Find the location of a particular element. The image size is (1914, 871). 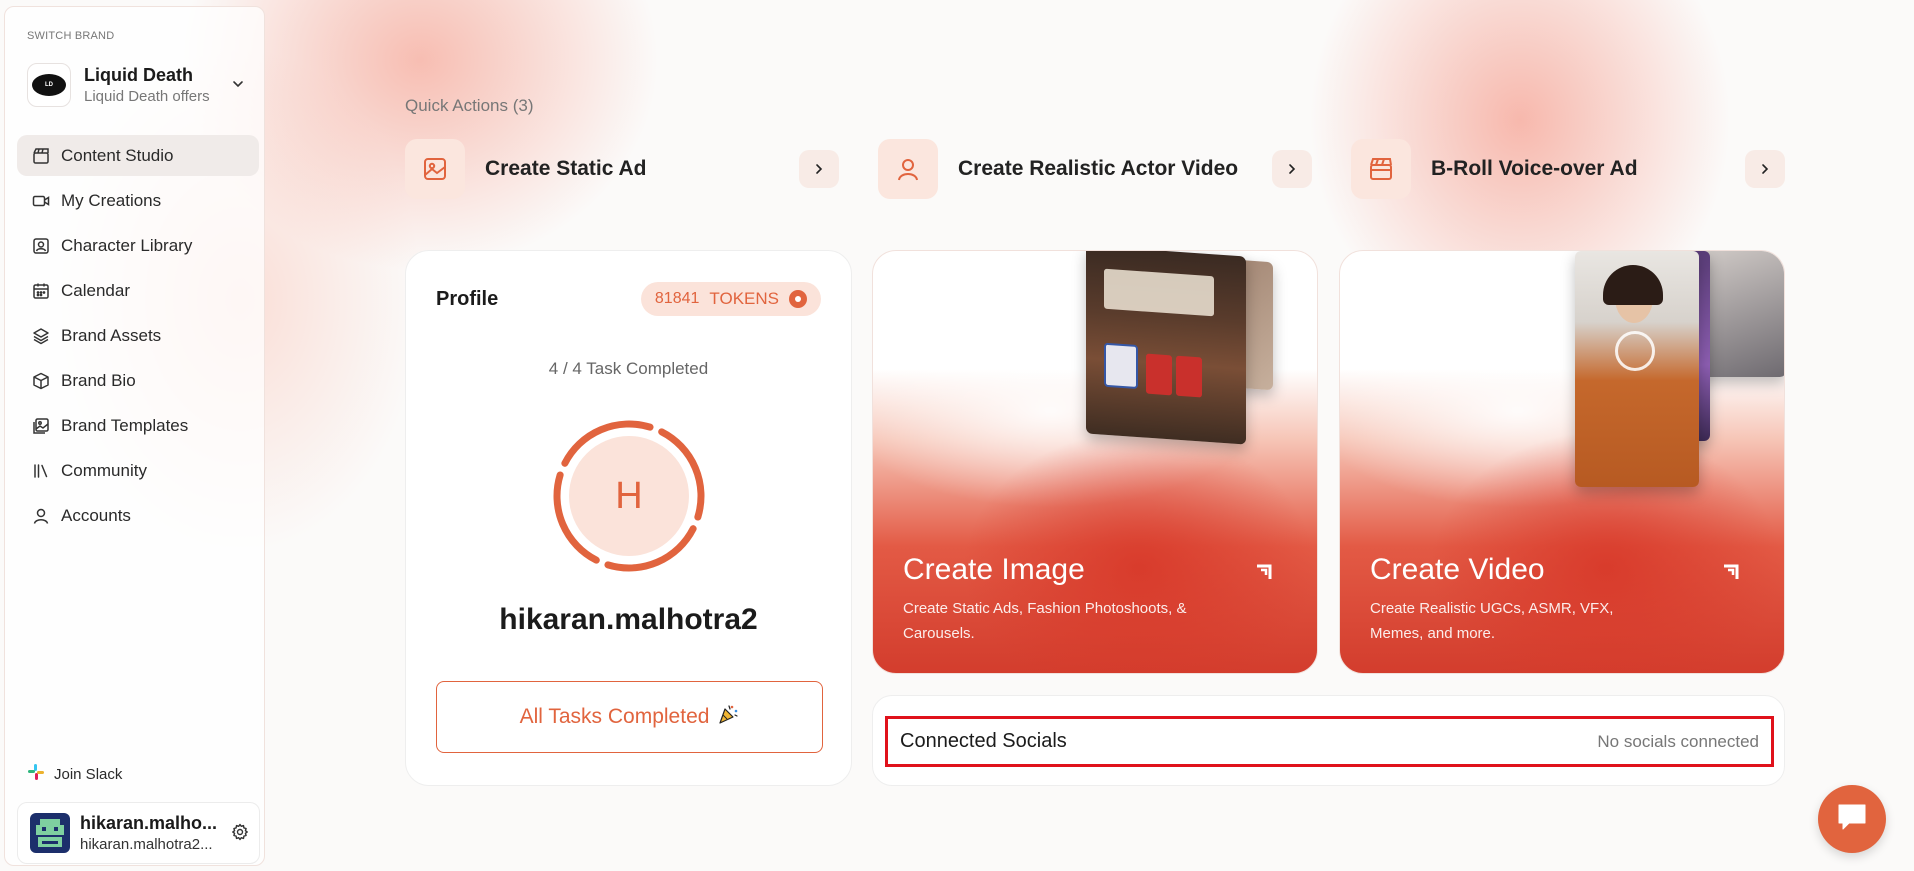

connected-socials-title: Connected Socials is located at coordinates (983, 741).